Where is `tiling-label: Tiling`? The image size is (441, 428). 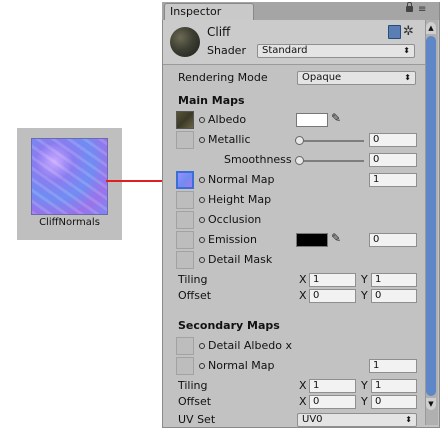
tiling-label: Tiling is located at coordinates (193, 279).